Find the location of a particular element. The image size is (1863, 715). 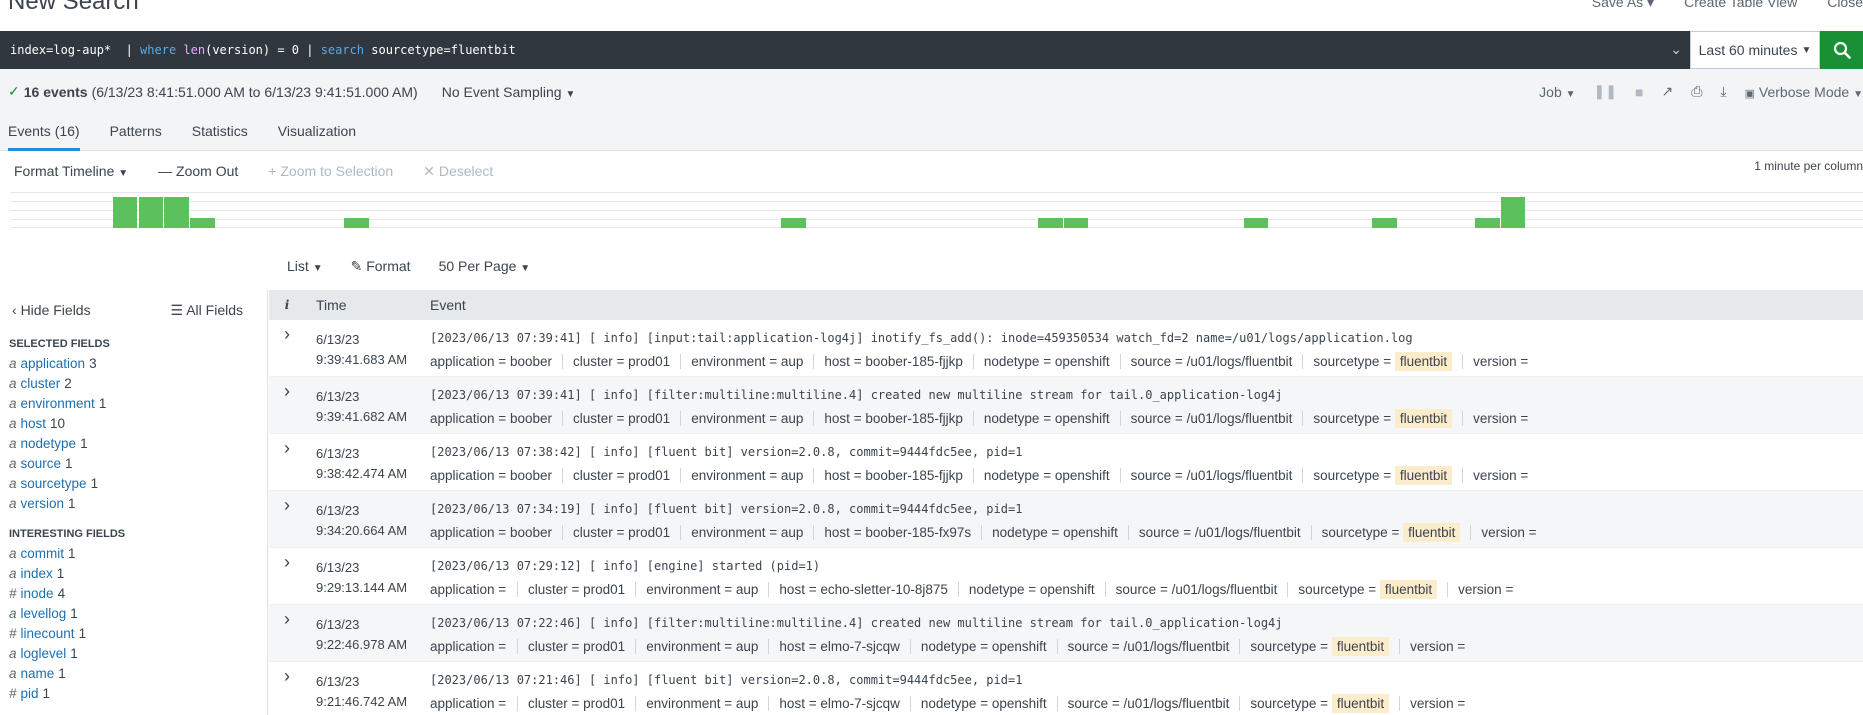

field-name: version is located at coordinates (43, 503).